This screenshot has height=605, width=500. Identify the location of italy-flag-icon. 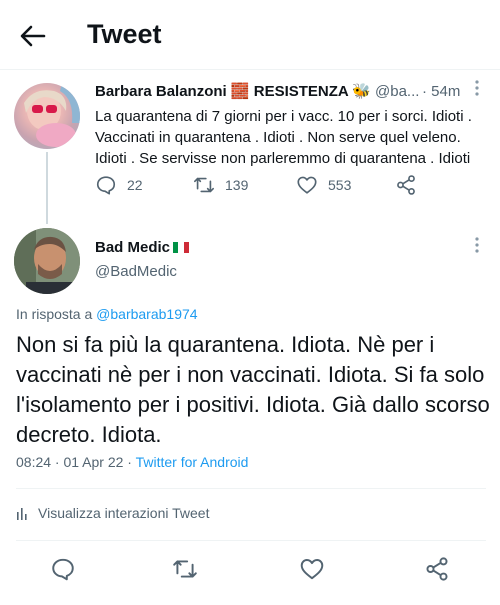
(181, 247).